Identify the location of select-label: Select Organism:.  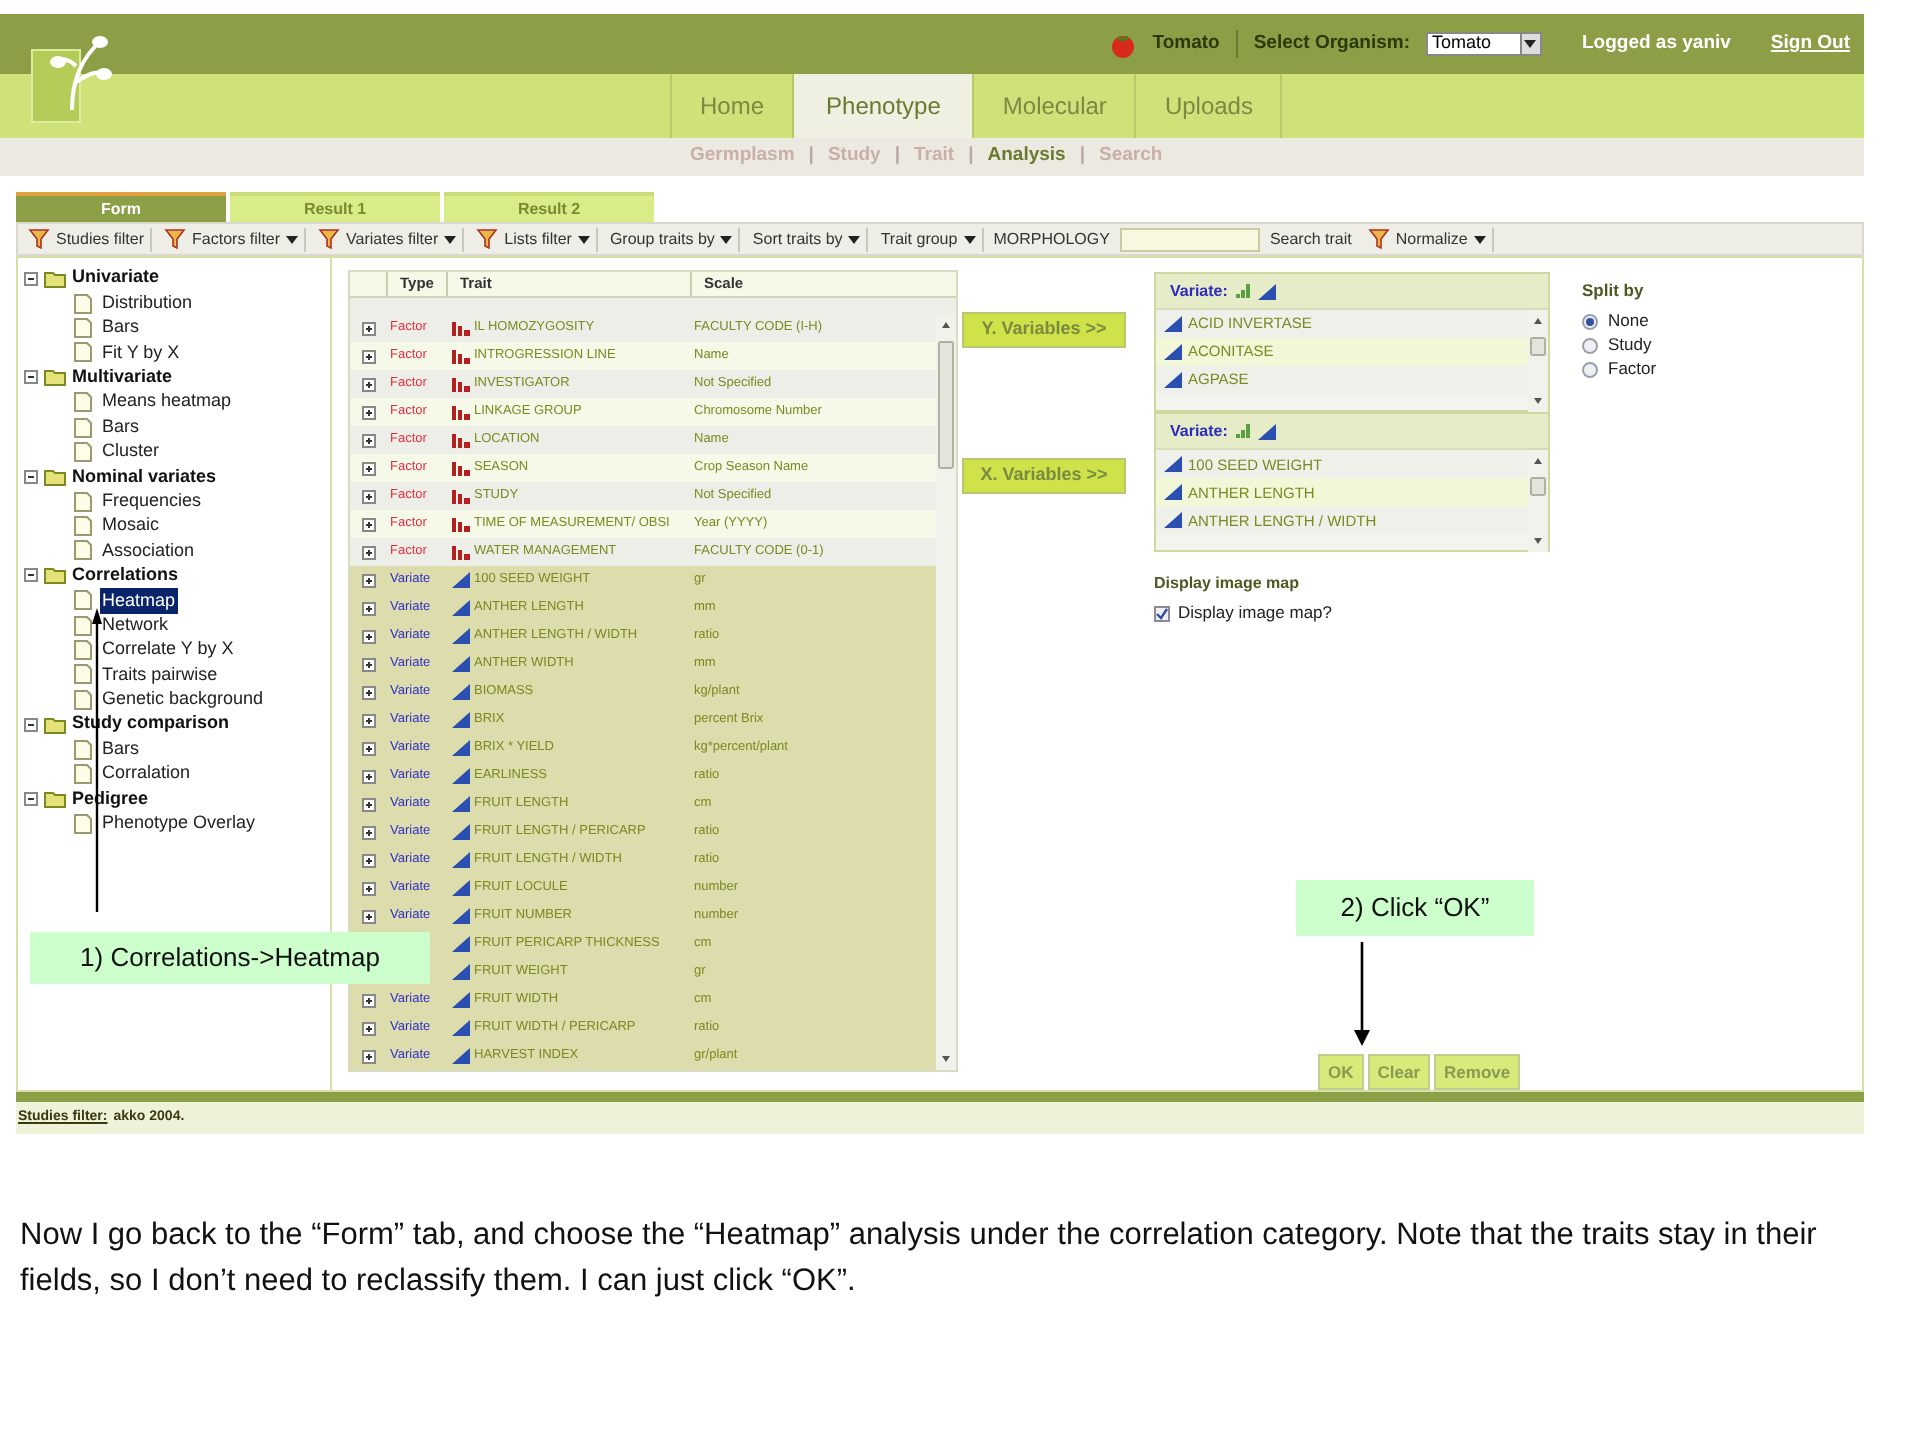
(1322, 44).